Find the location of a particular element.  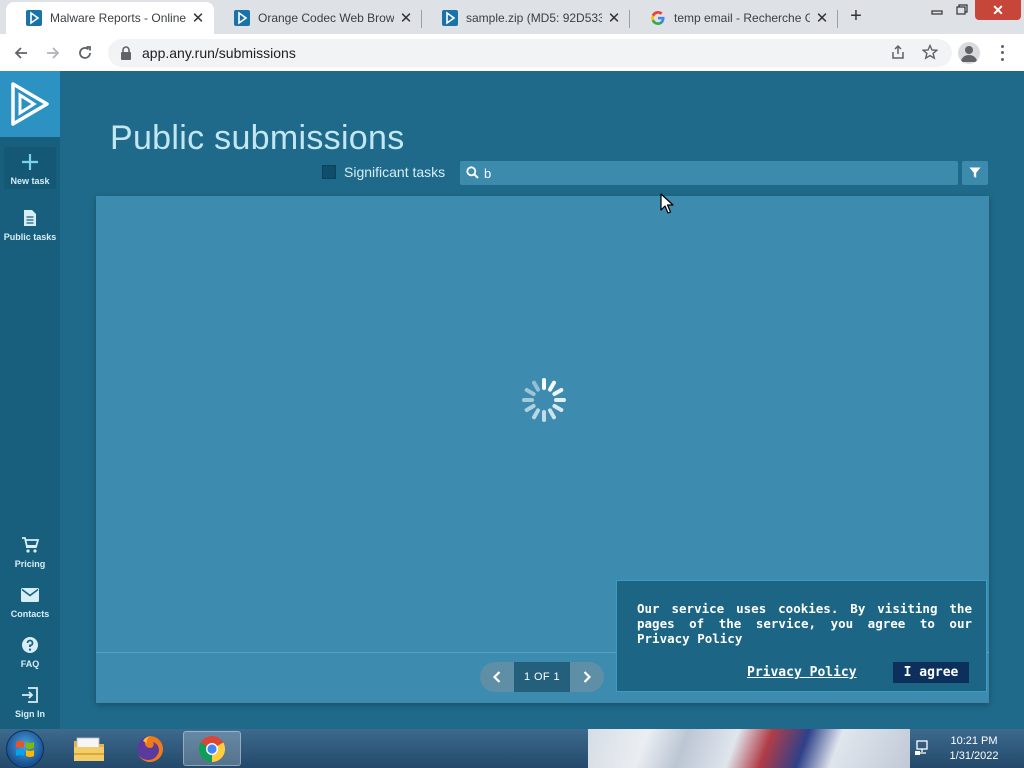

privacy-policy-link: Privacy Policy is located at coordinates (802, 672).